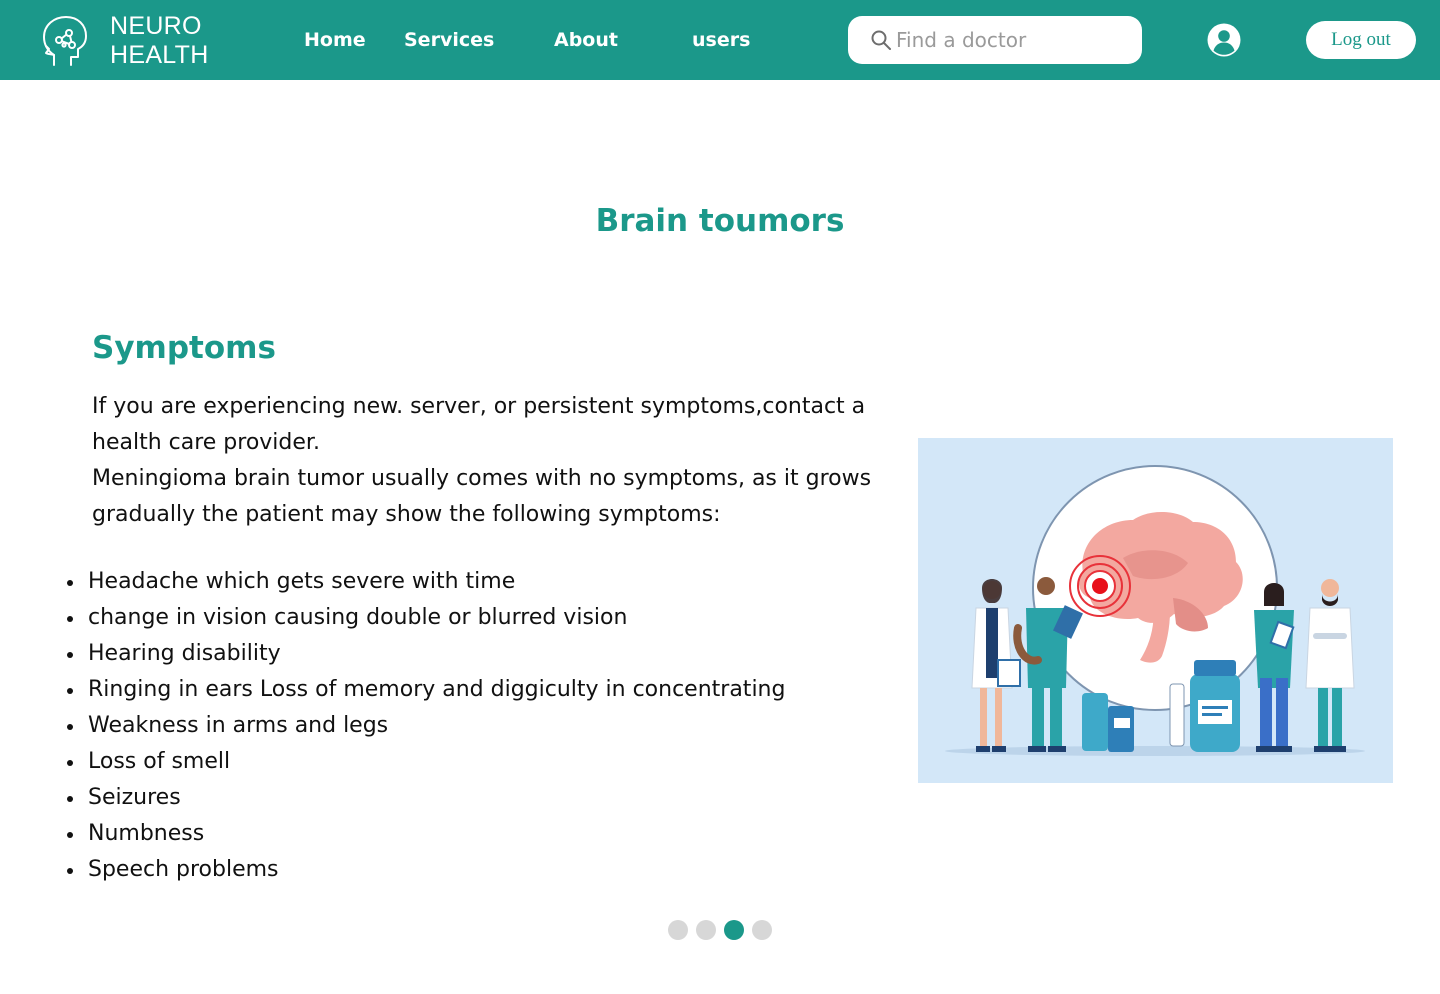 The height and width of the screenshot is (994, 1440). Describe the element at coordinates (734, 930) in the screenshot. I see `carousel-dot-3-active` at that location.